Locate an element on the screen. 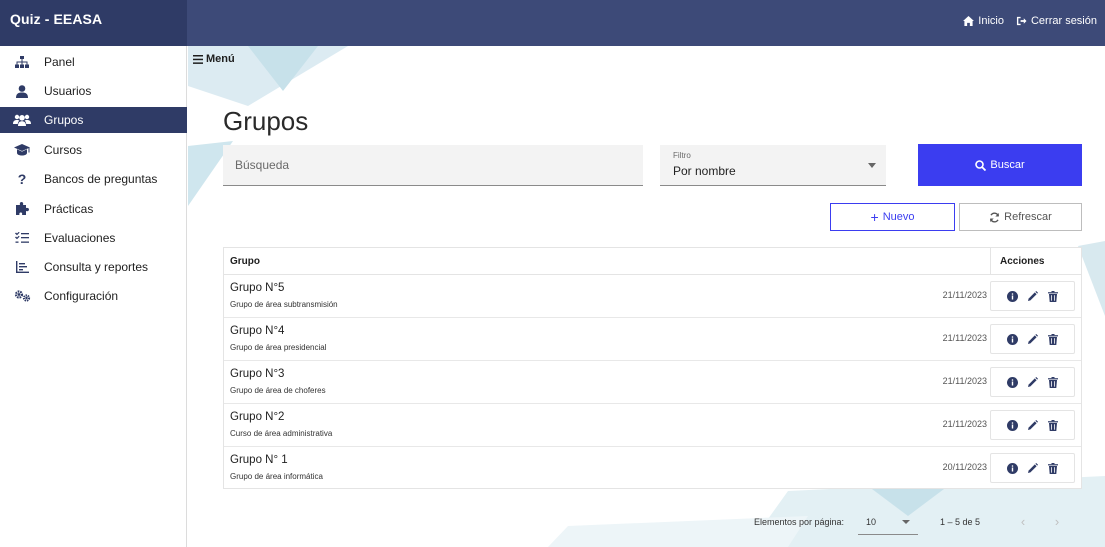 Image resolution: width=1105 pixels, height=547 pixels. filter-select: Filtro Por nombre is located at coordinates (773, 165).